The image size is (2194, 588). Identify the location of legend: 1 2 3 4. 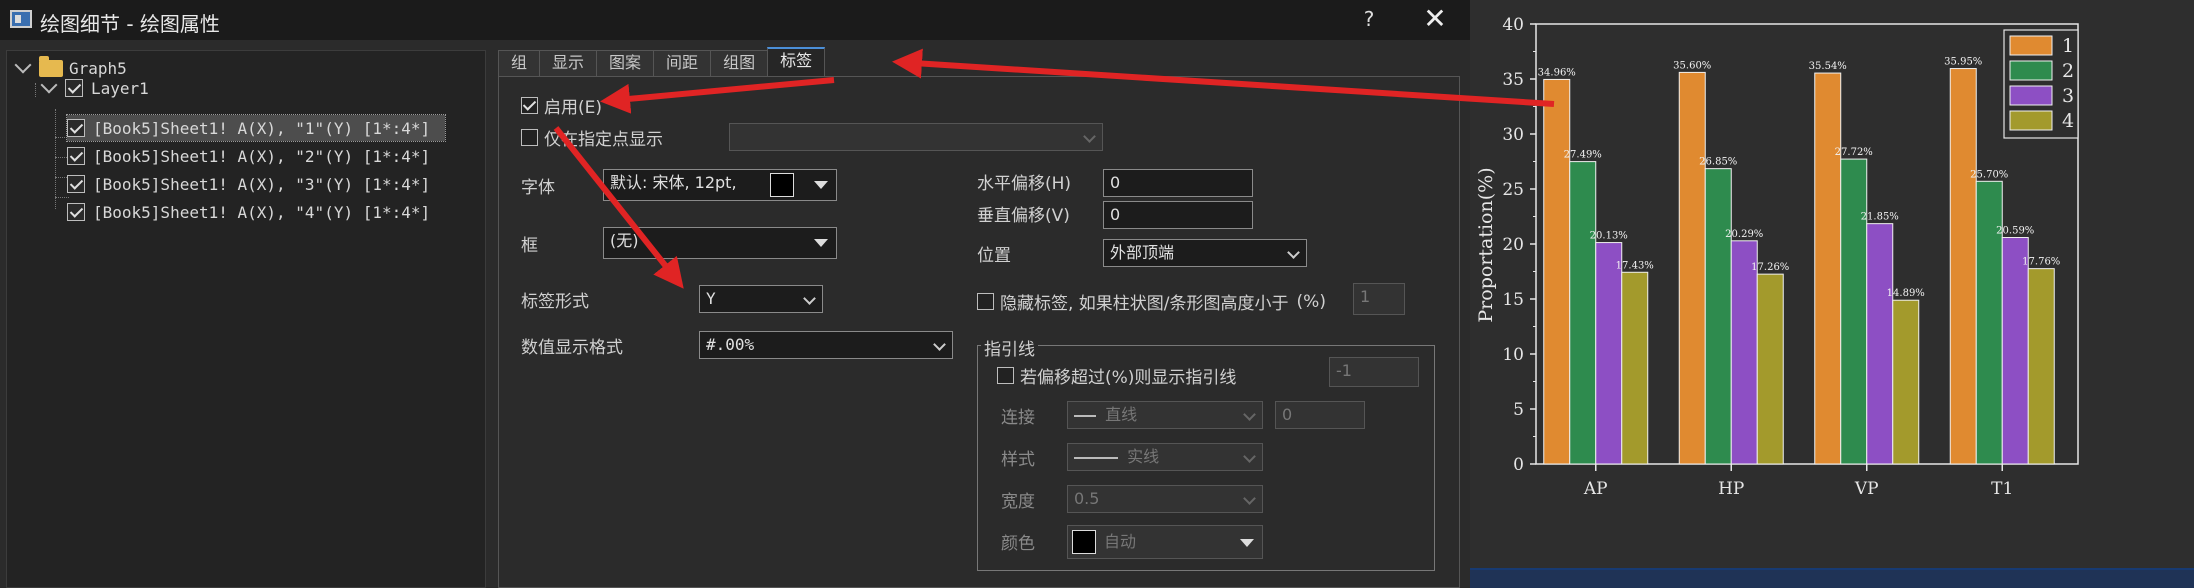
(2041, 84).